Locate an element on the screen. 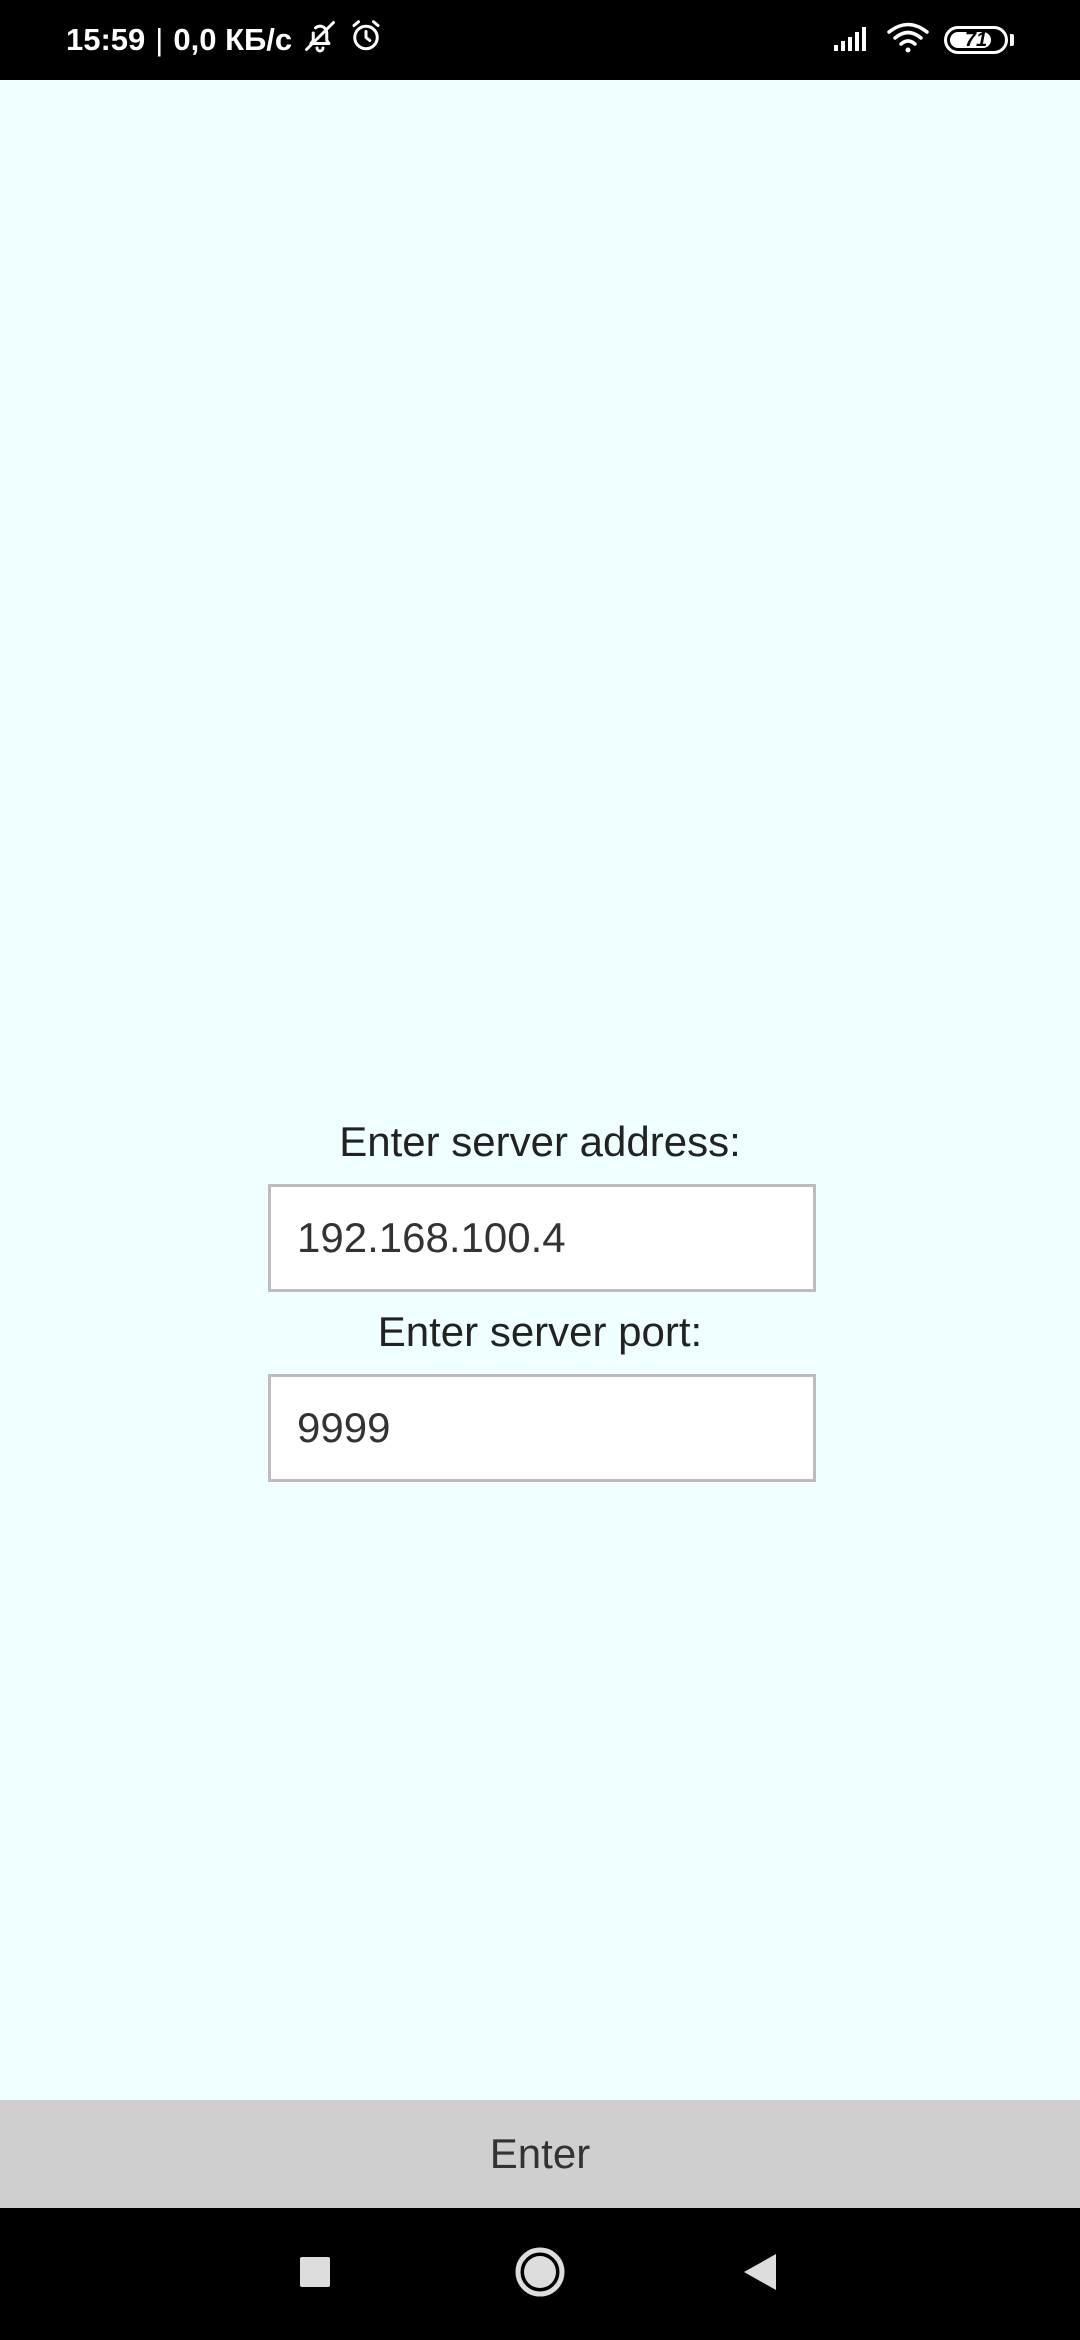 The image size is (1080, 2340). enter-button: Enter is located at coordinates (540, 2154).